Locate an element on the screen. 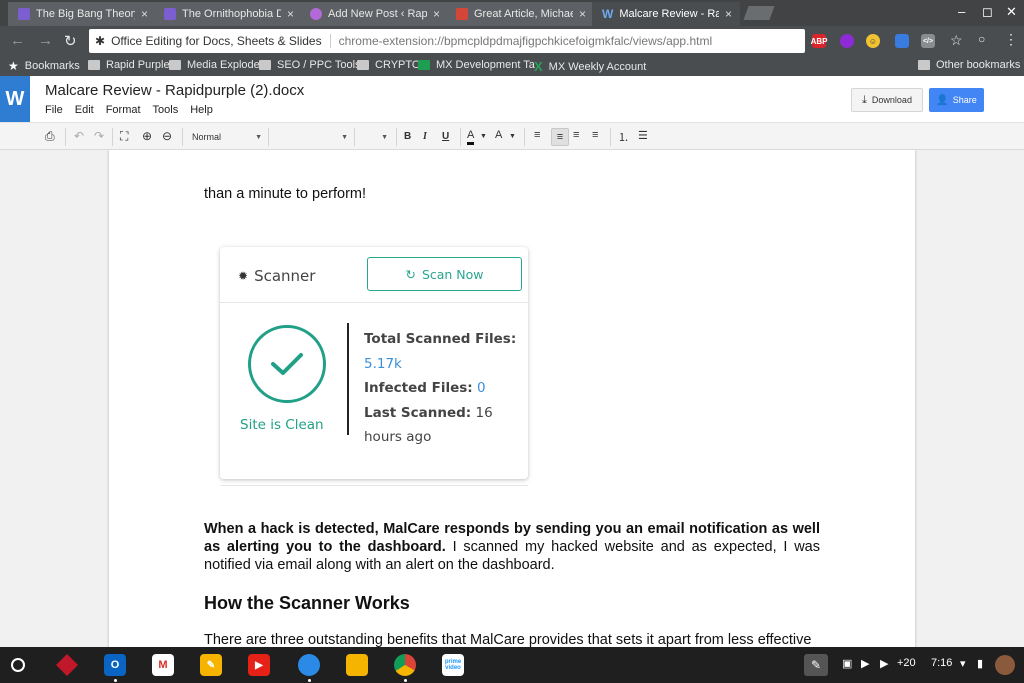  bookmarks-folder: ★ Bookmarks is located at coordinates (44, 66).